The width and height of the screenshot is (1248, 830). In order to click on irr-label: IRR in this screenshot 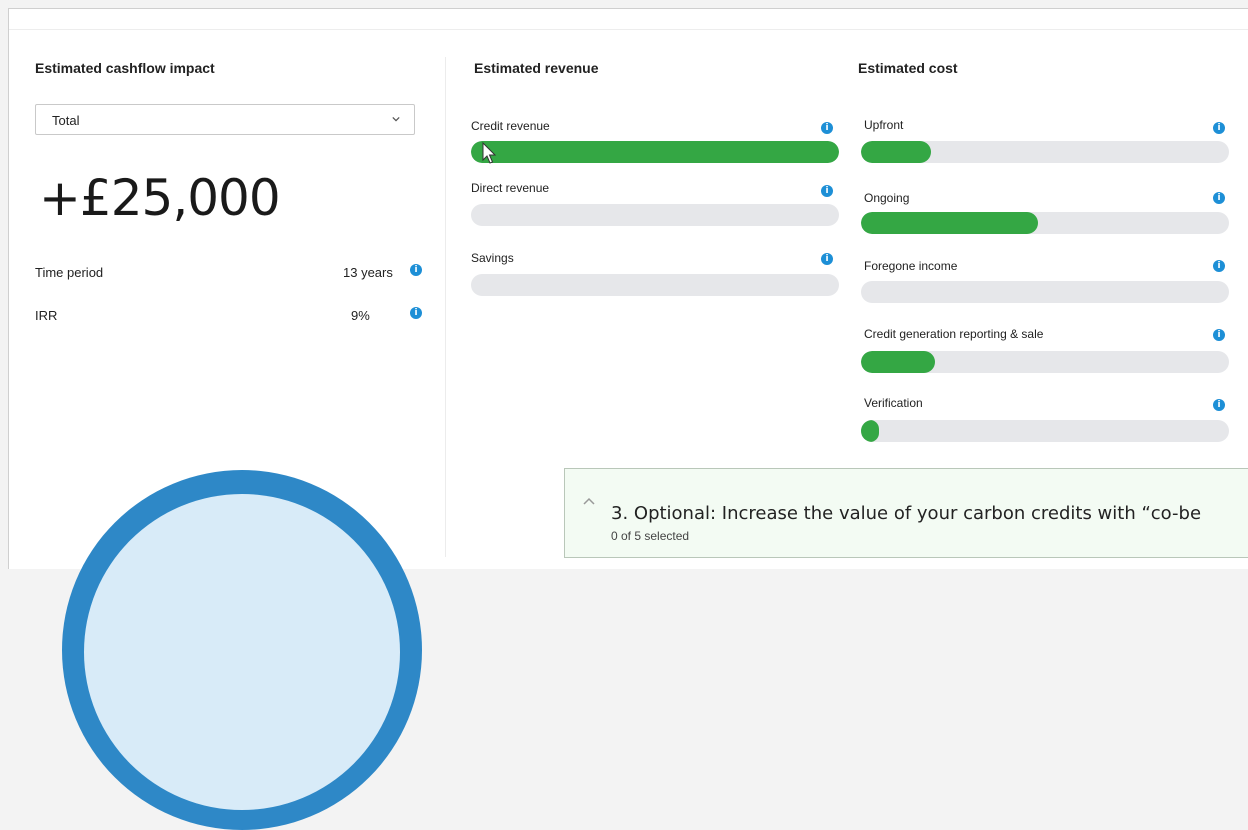, I will do `click(46, 315)`.